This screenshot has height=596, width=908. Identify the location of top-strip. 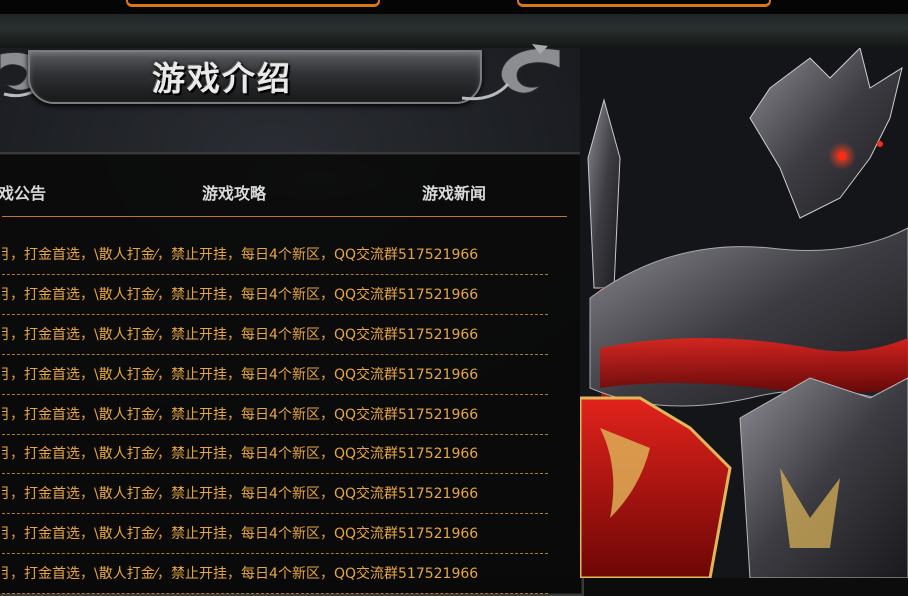
(454, 7).